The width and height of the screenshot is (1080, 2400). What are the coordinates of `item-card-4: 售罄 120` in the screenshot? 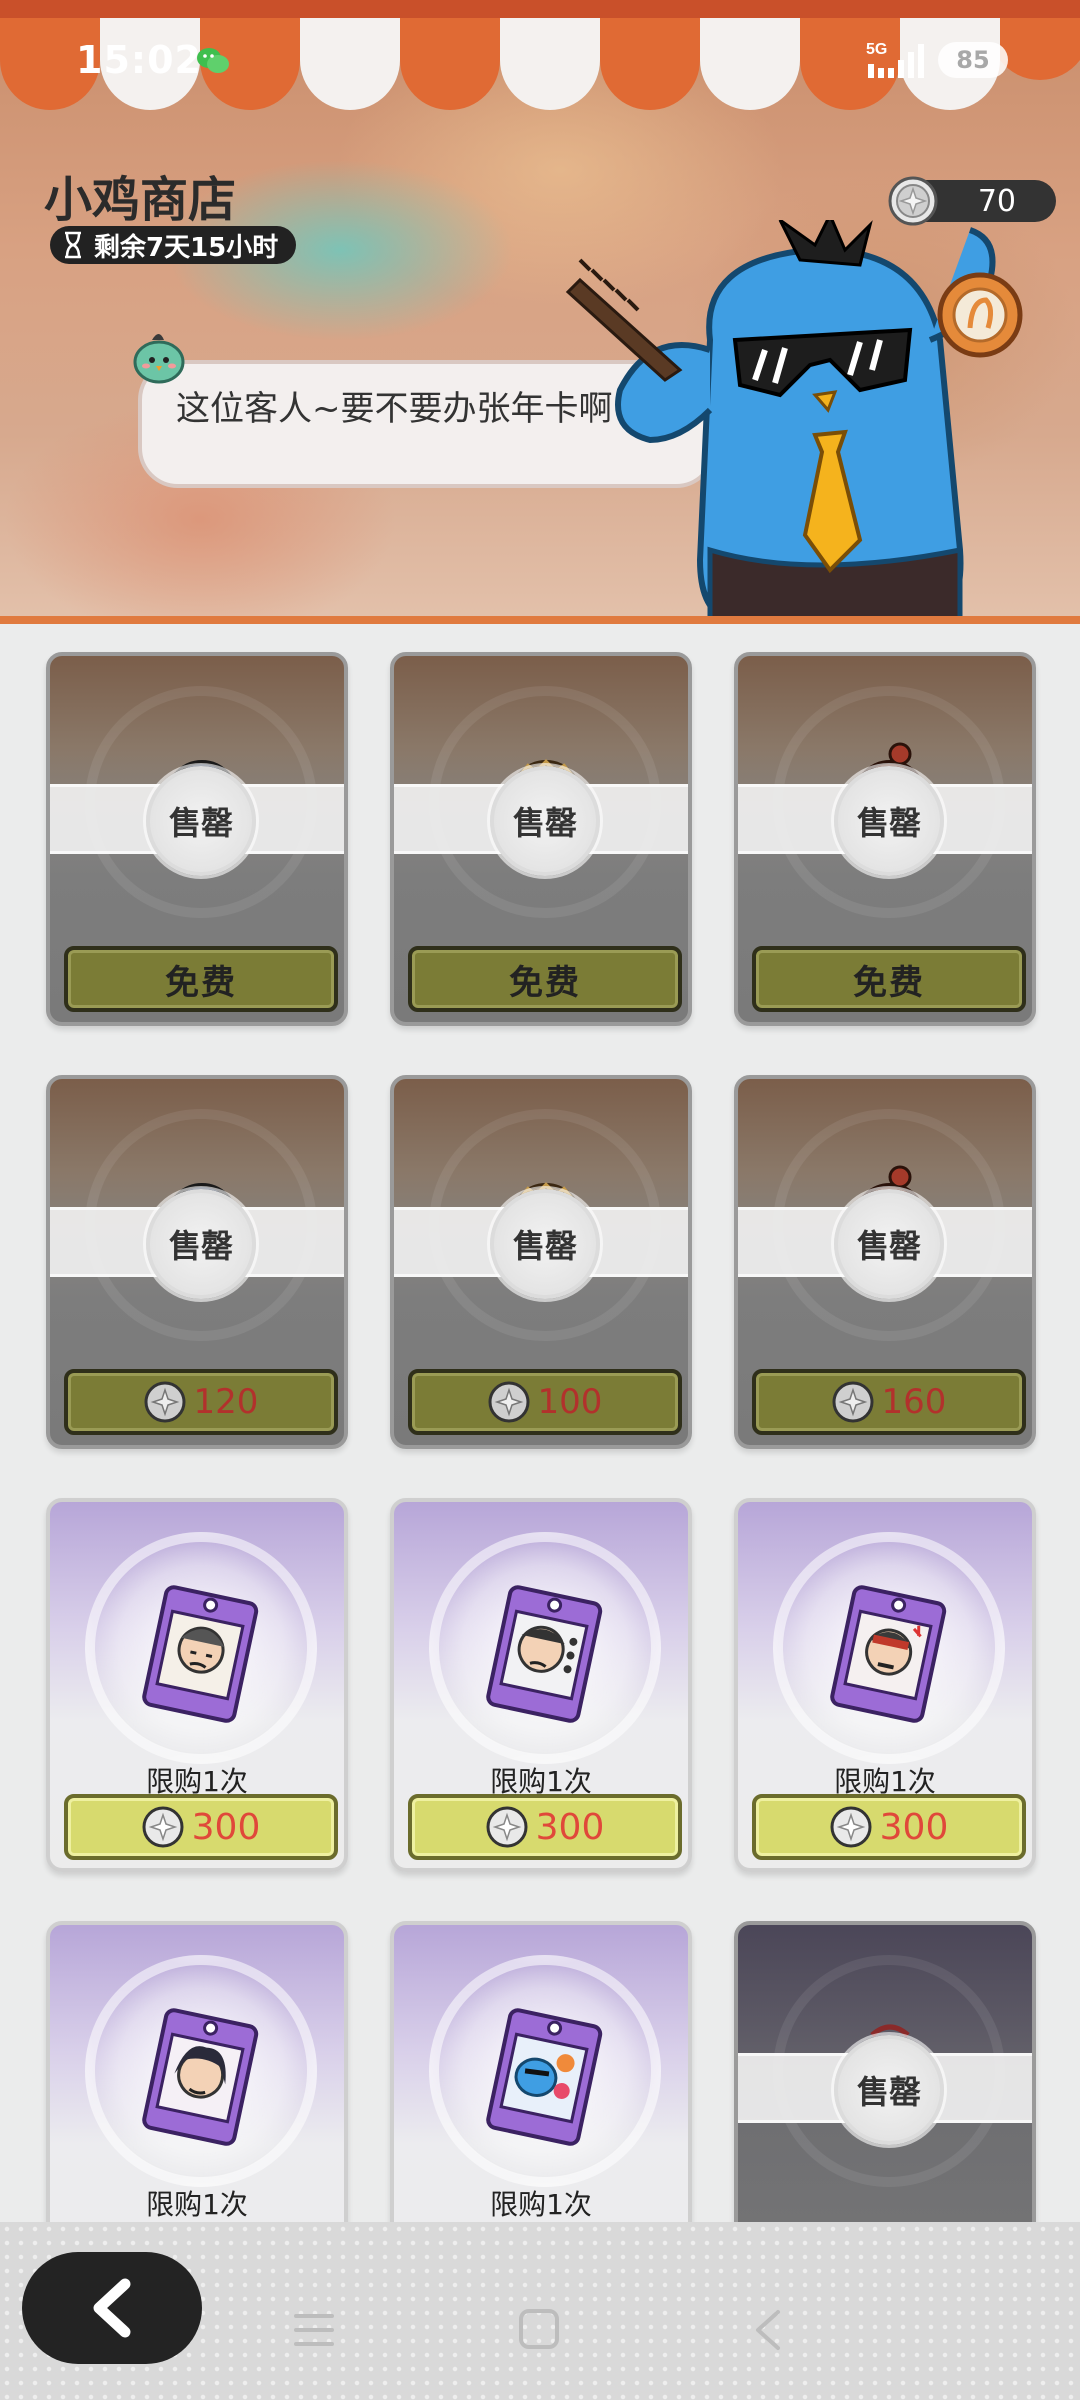 It's located at (197, 1262).